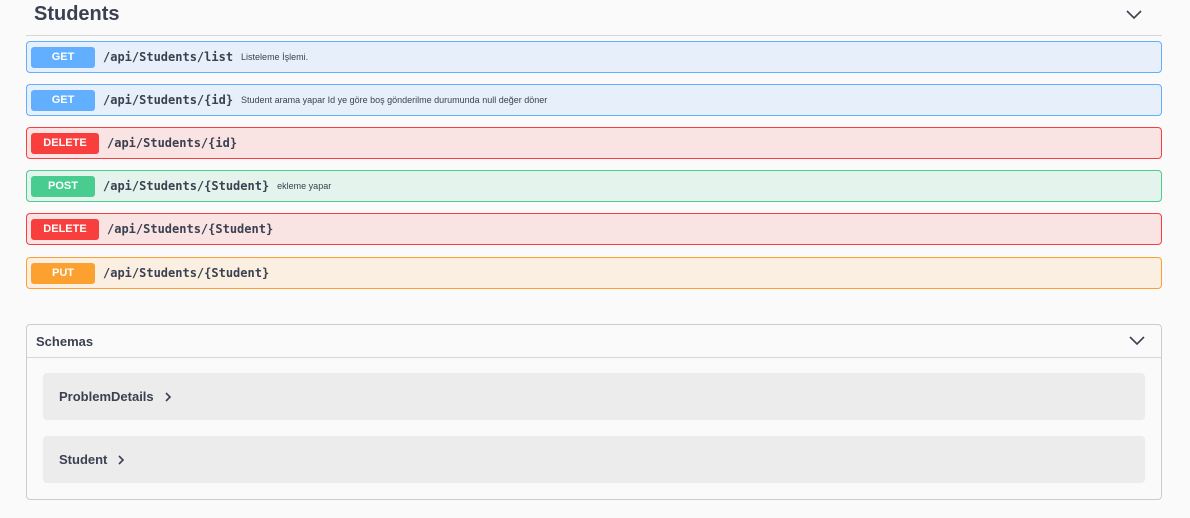 This screenshot has height=518, width=1190. I want to click on opblock-get-students-list: GET /api/Students/list Listeleme İşlemi., so click(594, 57).